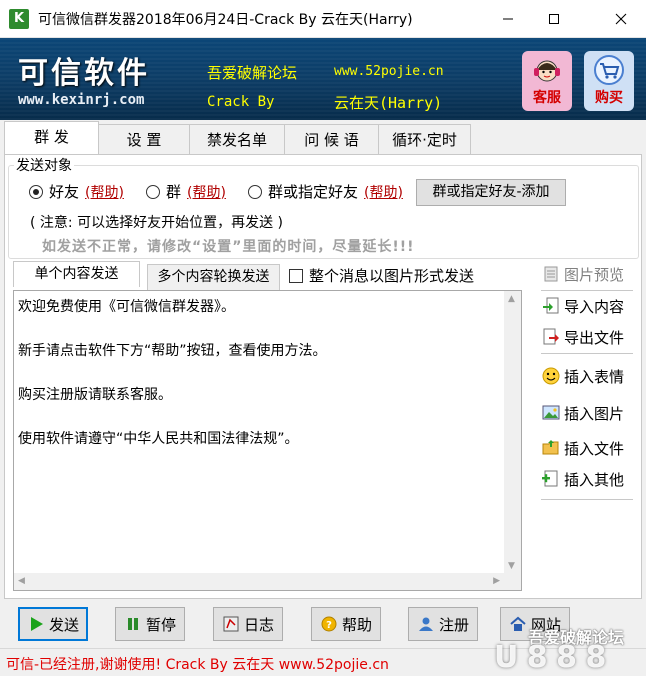 The image size is (646, 676). What do you see at coordinates (547, 81) in the screenshot?
I see `customer-service-button: 客服` at bounding box center [547, 81].